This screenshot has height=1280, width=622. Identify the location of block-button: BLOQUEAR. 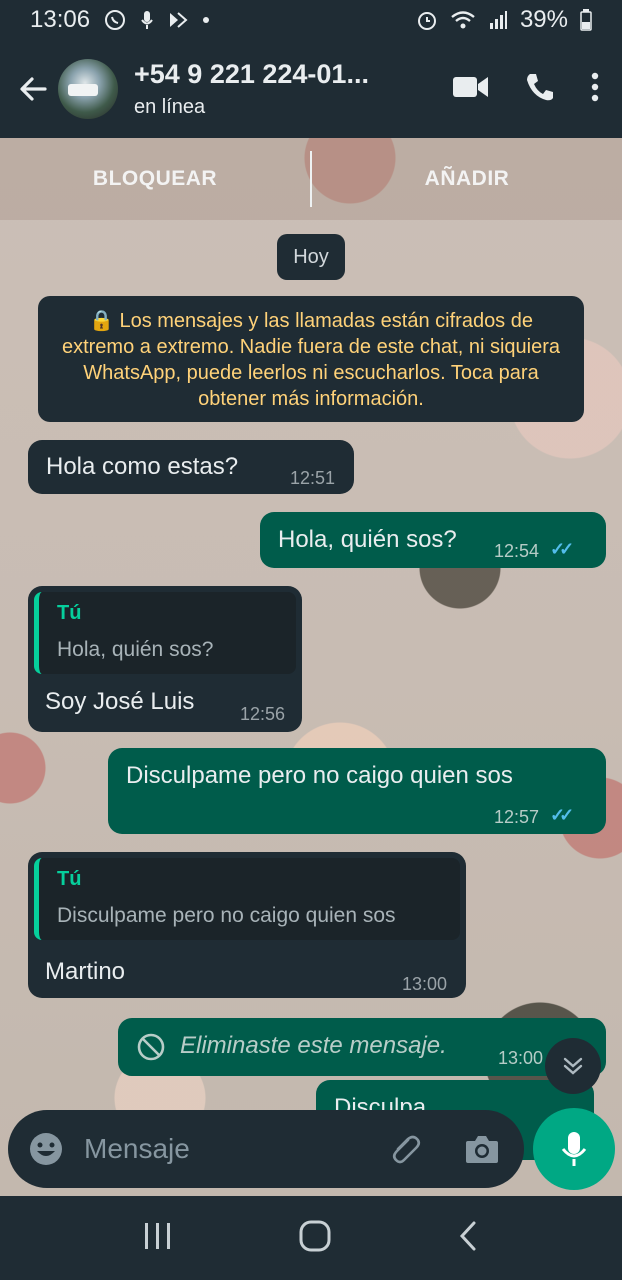
(155, 179).